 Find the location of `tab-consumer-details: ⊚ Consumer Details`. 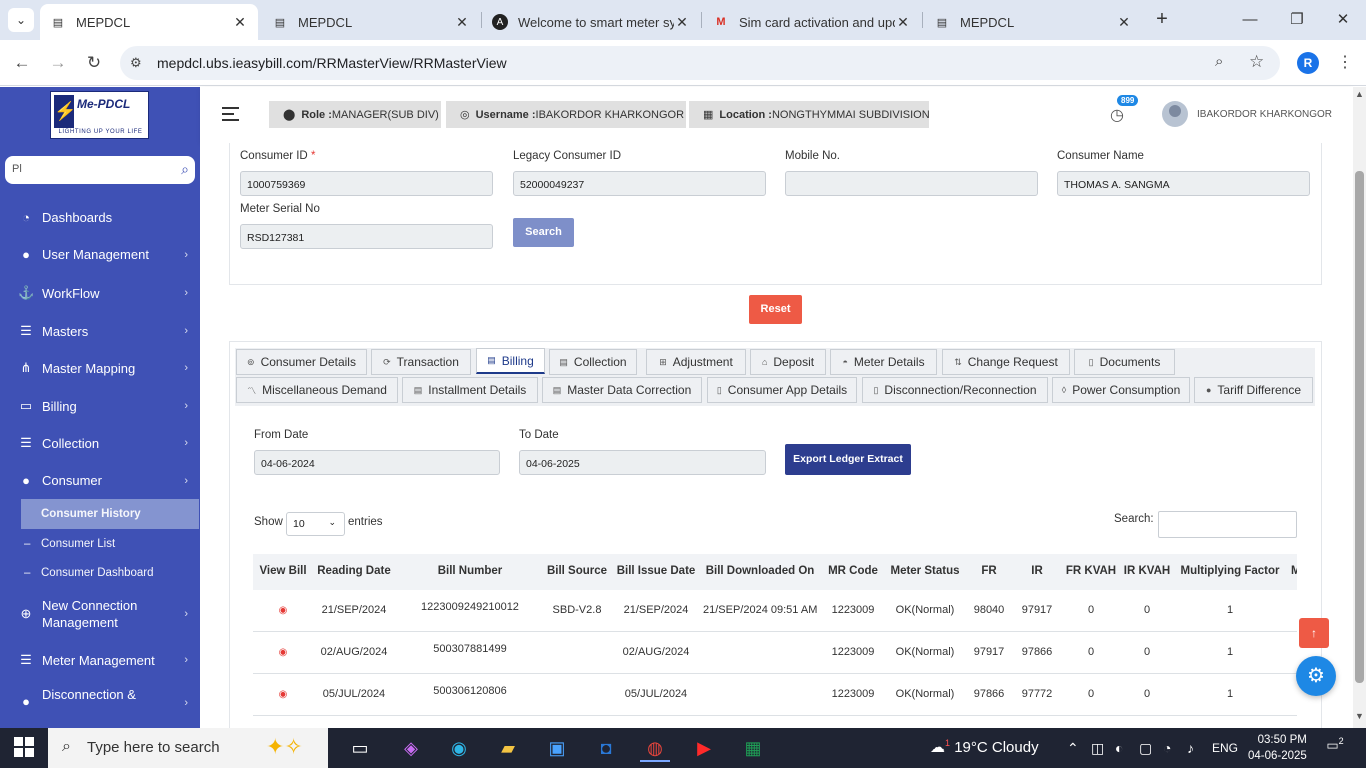

tab-consumer-details: ⊚ Consumer Details is located at coordinates (301, 362).